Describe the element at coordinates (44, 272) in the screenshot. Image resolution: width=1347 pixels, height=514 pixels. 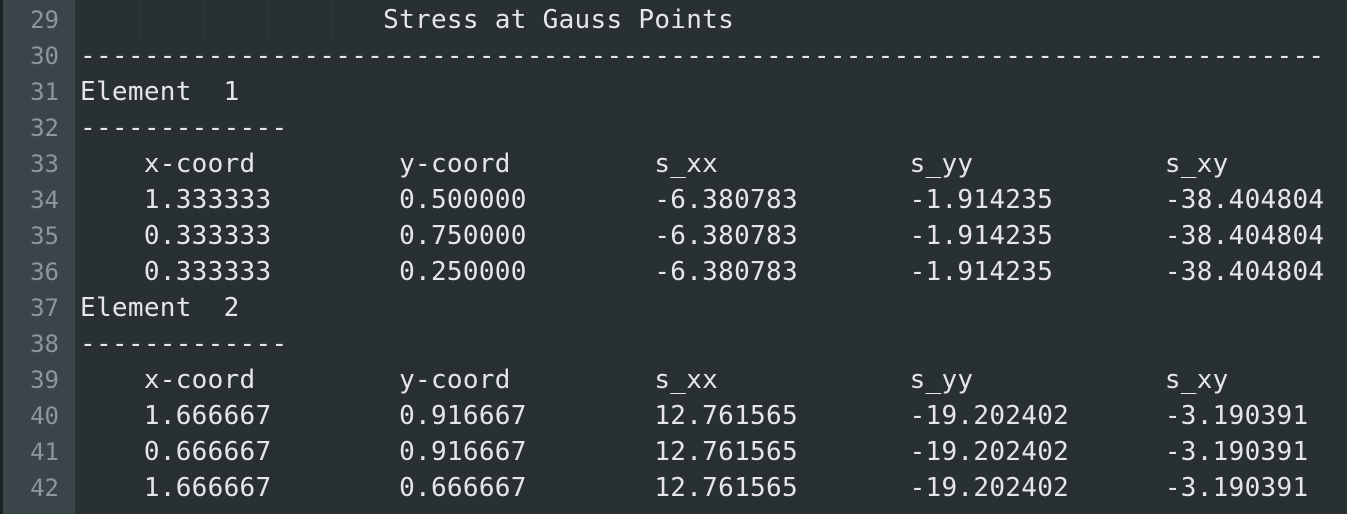
I see `line-number: 36` at that location.